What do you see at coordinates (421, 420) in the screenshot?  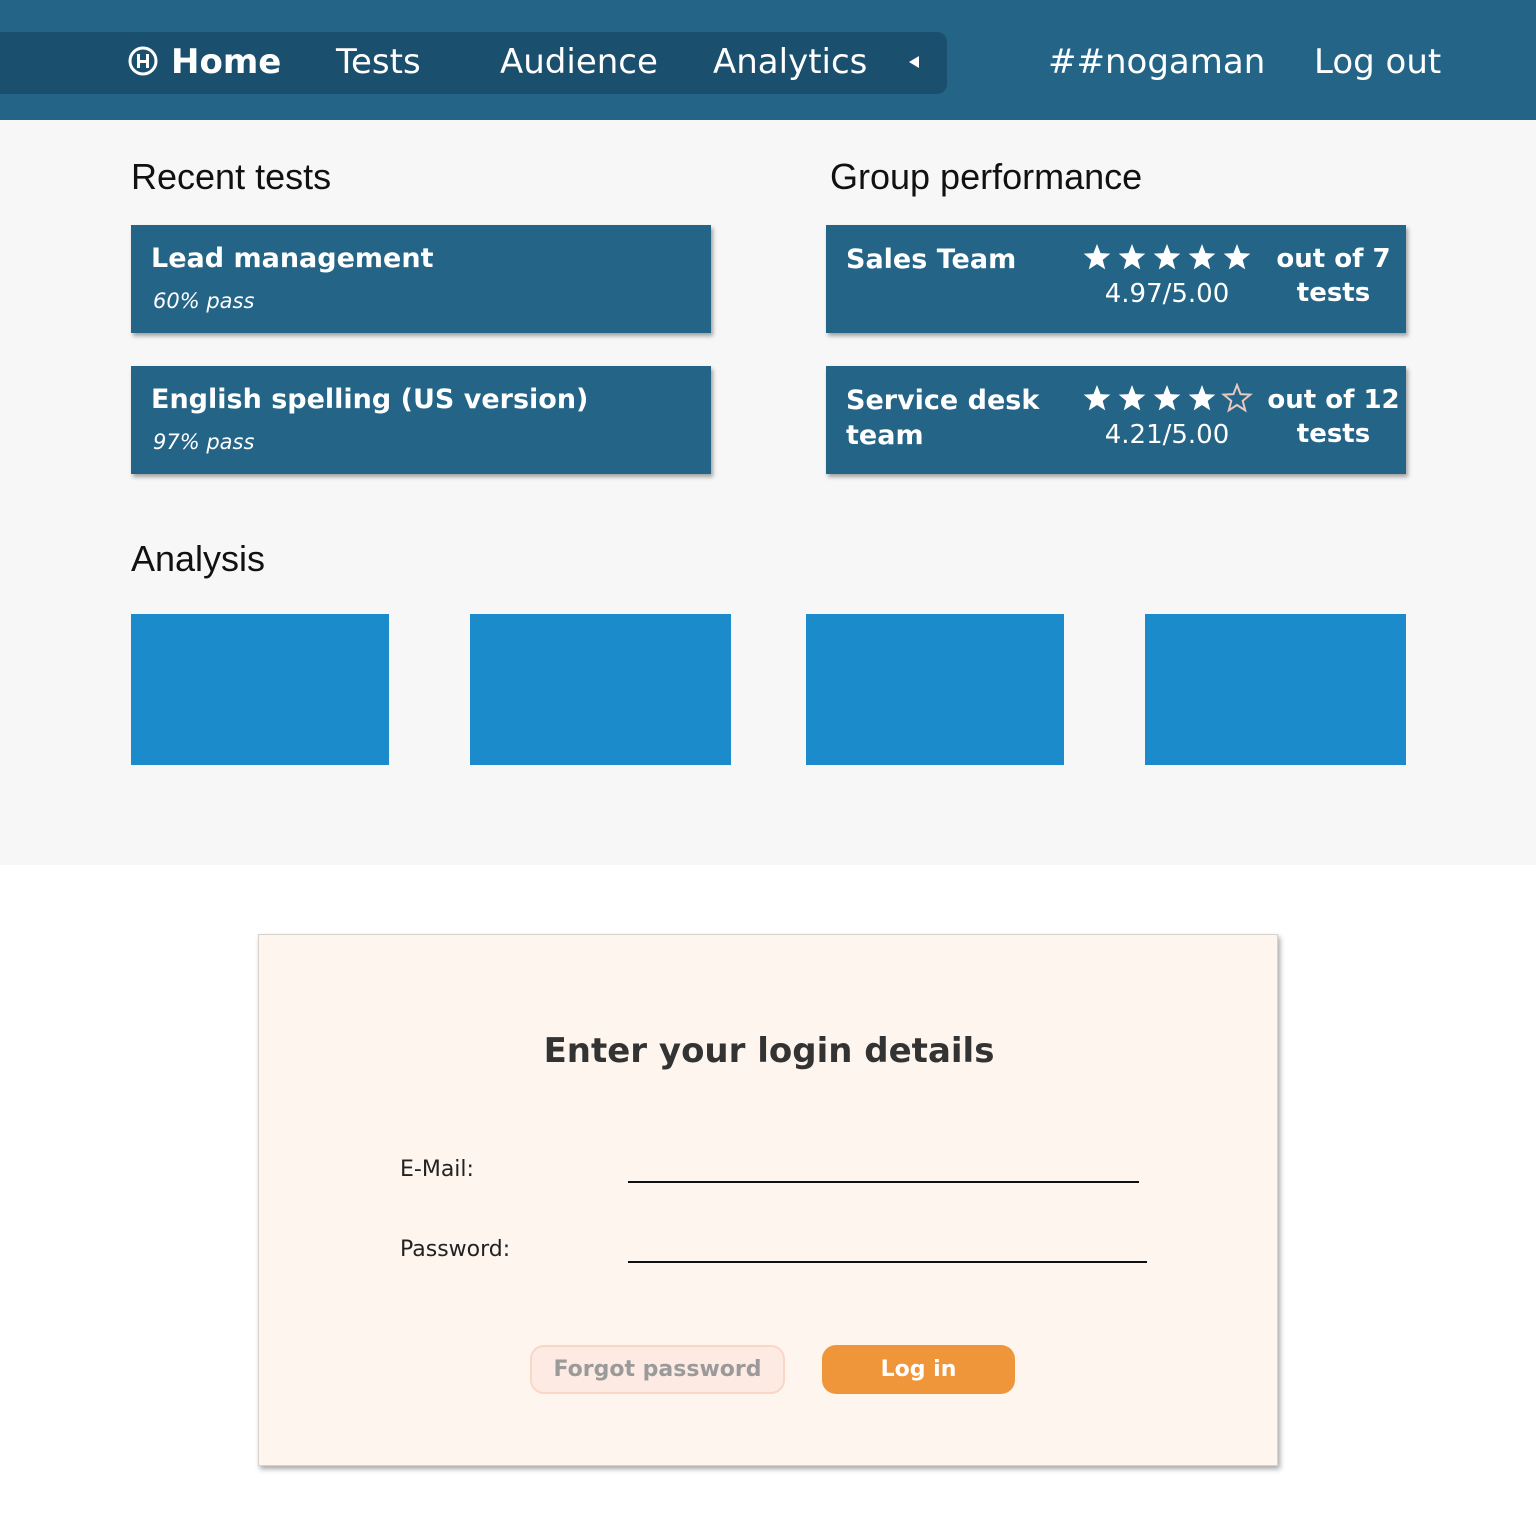 I see `recent-test-card: English spelling (US version) 97% pass` at bounding box center [421, 420].